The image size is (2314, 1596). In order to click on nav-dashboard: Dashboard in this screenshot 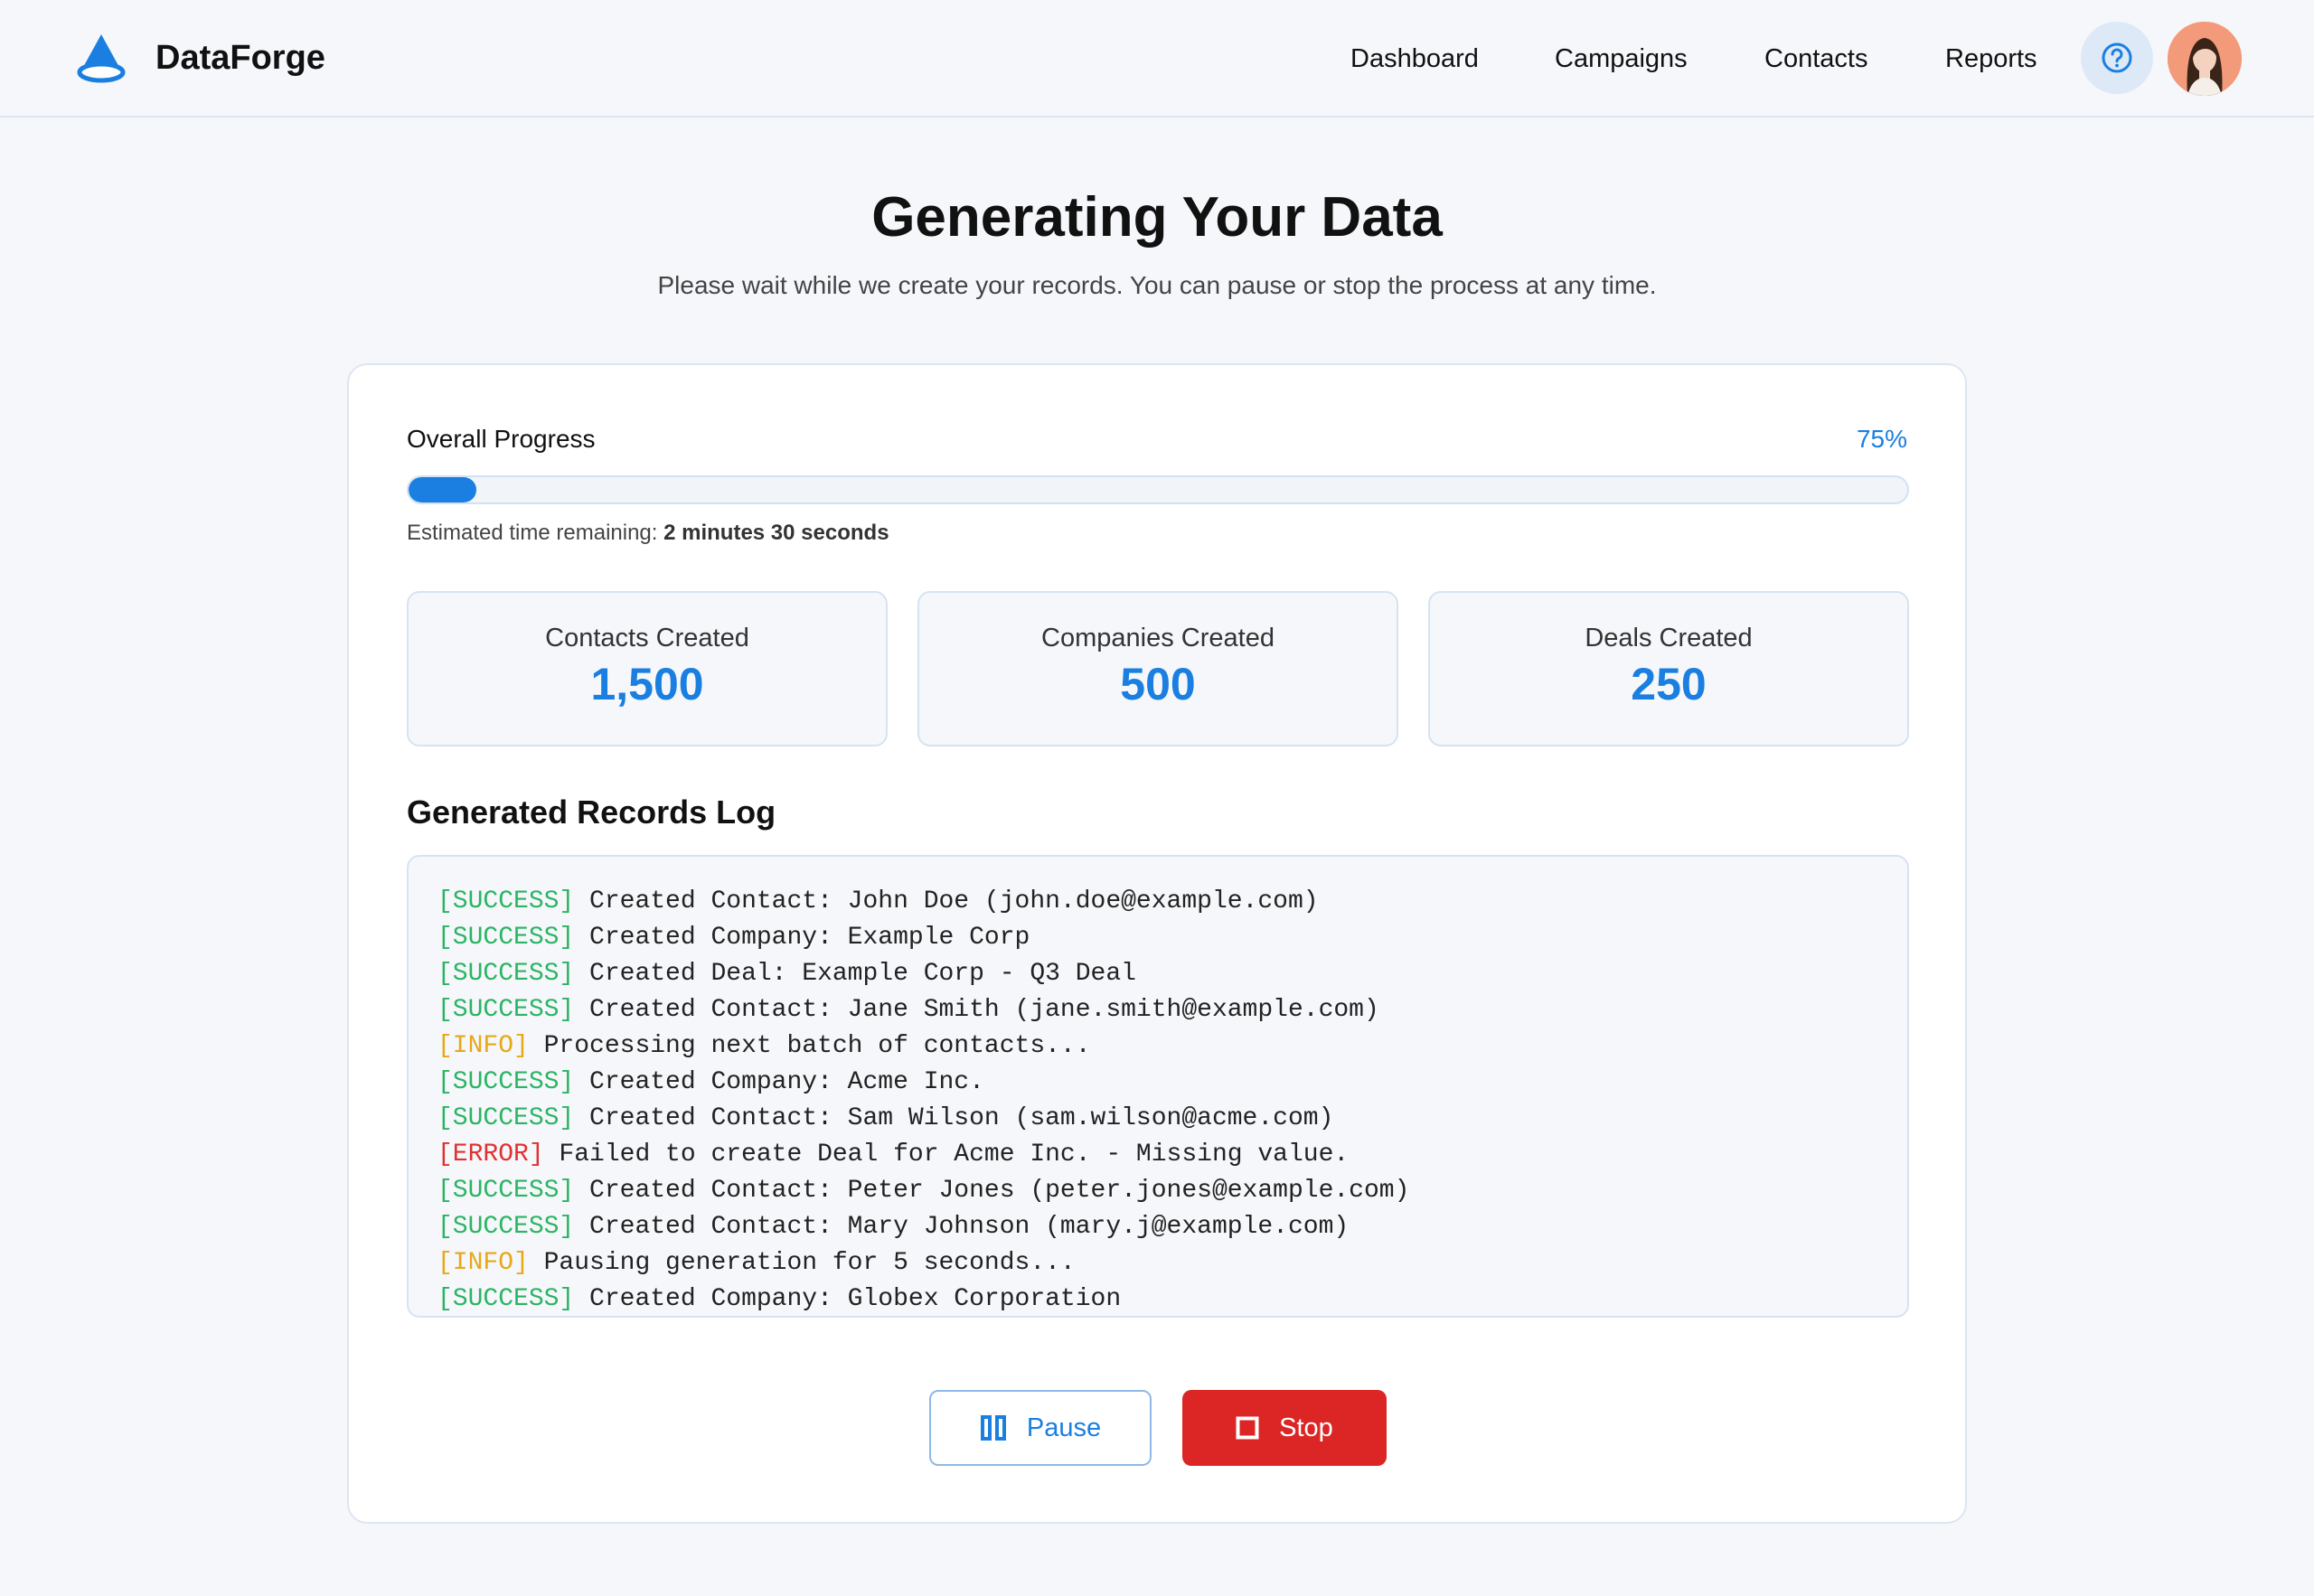, I will do `click(1415, 58)`.